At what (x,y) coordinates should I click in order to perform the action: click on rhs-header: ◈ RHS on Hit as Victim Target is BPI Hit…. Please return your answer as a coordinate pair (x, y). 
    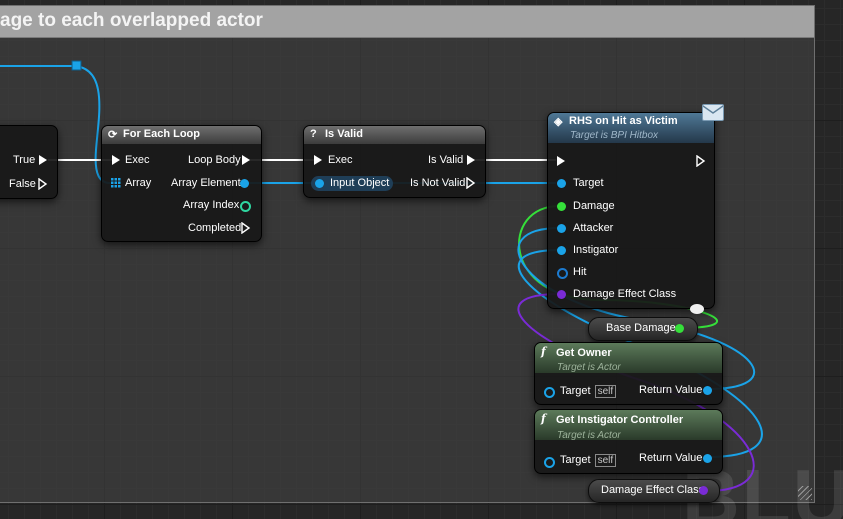
    Looking at the image, I should click on (631, 128).